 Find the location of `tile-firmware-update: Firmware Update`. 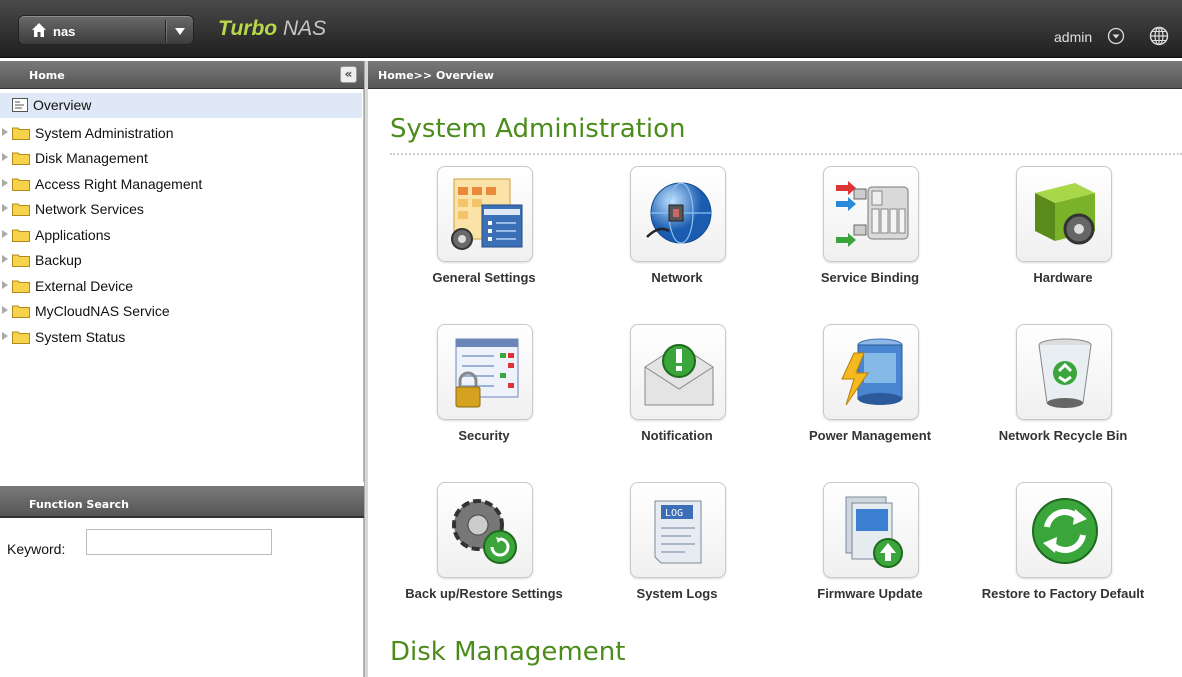

tile-firmware-update: Firmware Update is located at coordinates (870, 552).